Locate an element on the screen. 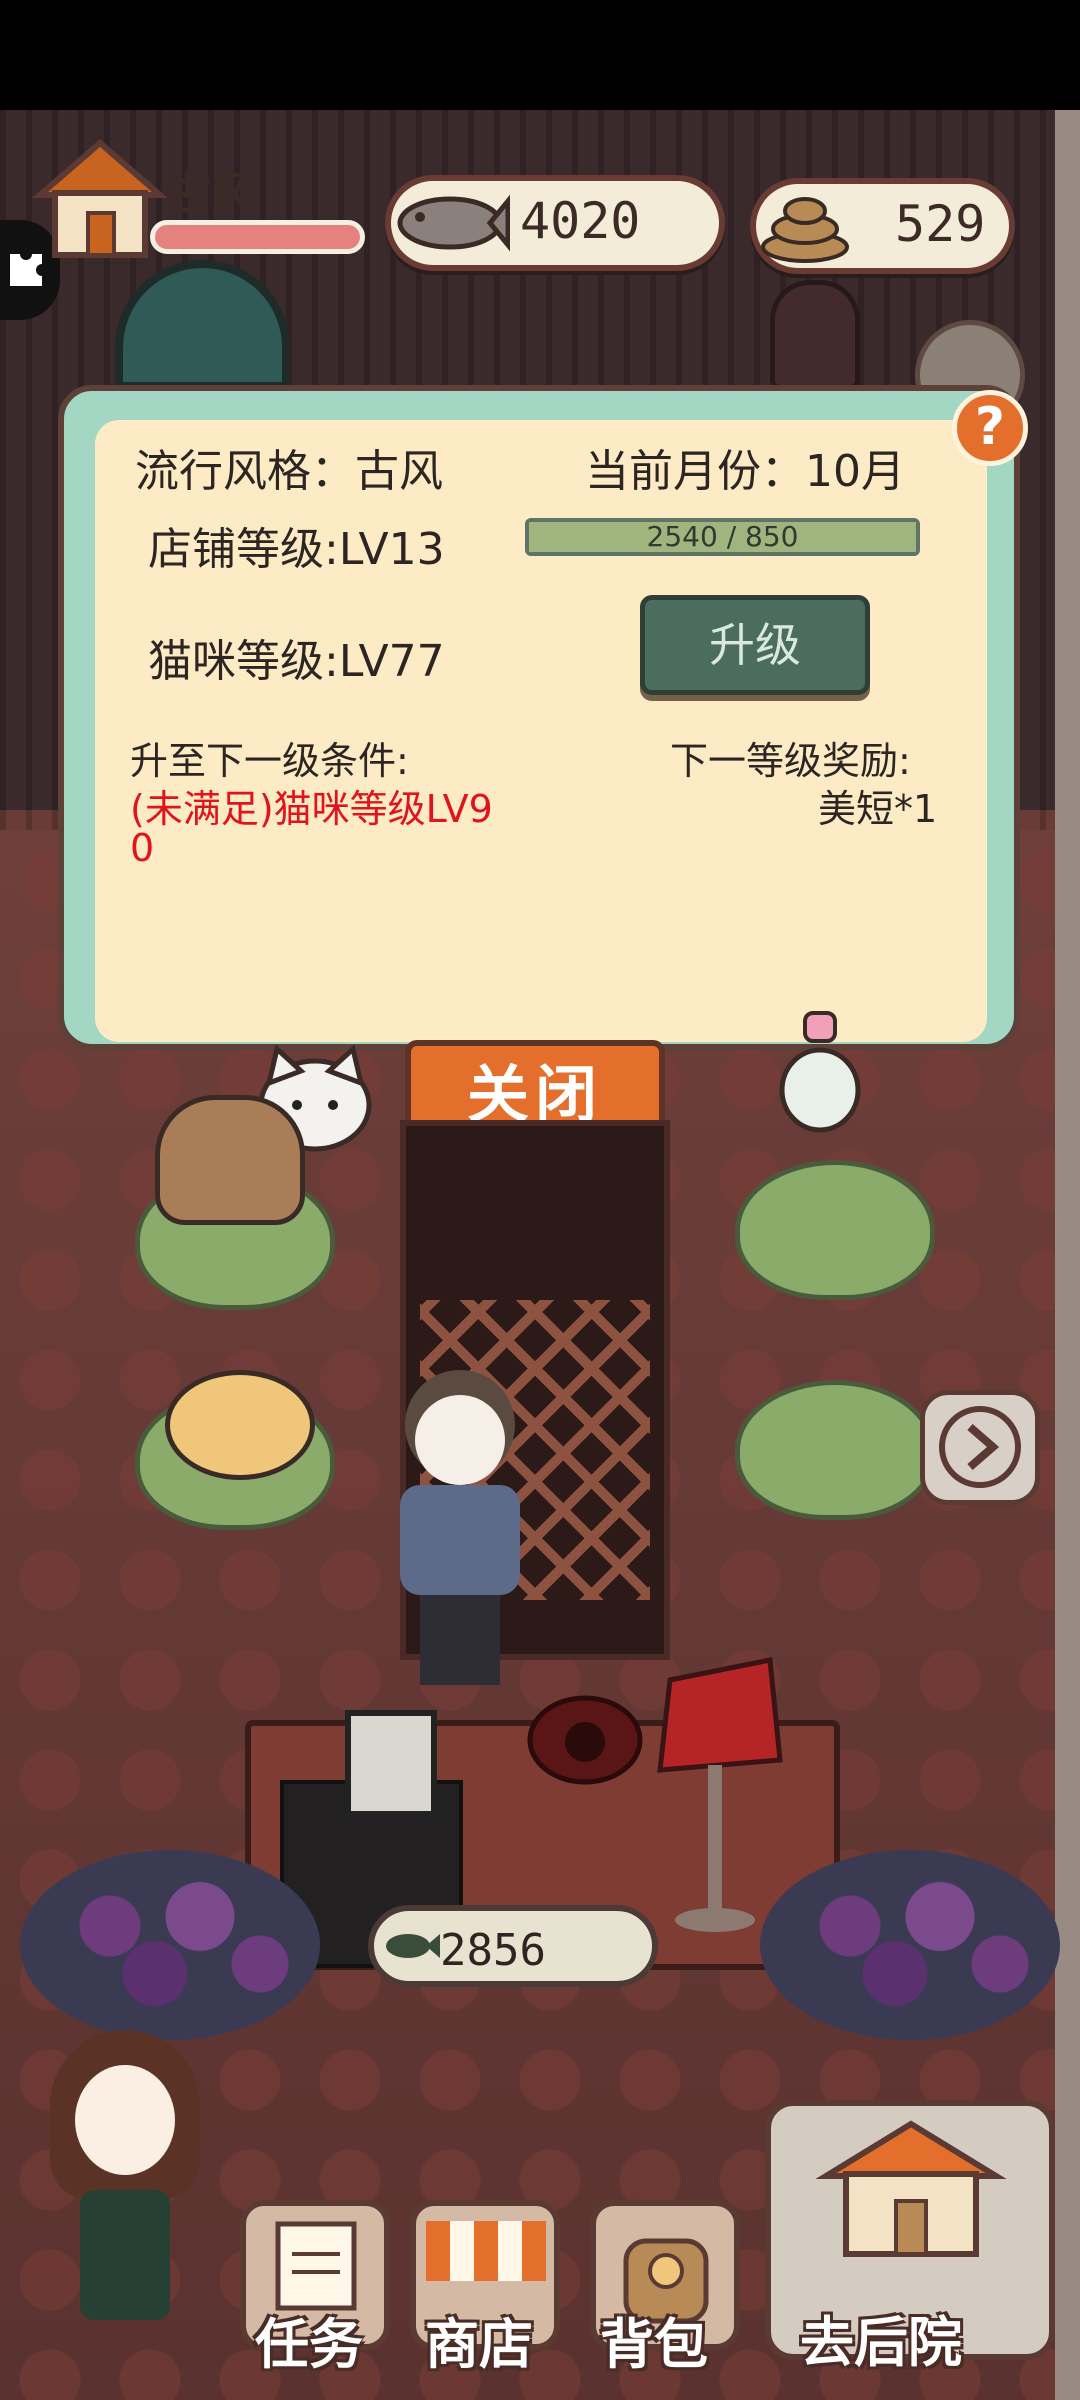 Image resolution: width=1080 pixels, height=2400 pixels. fish-icon is located at coordinates (453, 223).